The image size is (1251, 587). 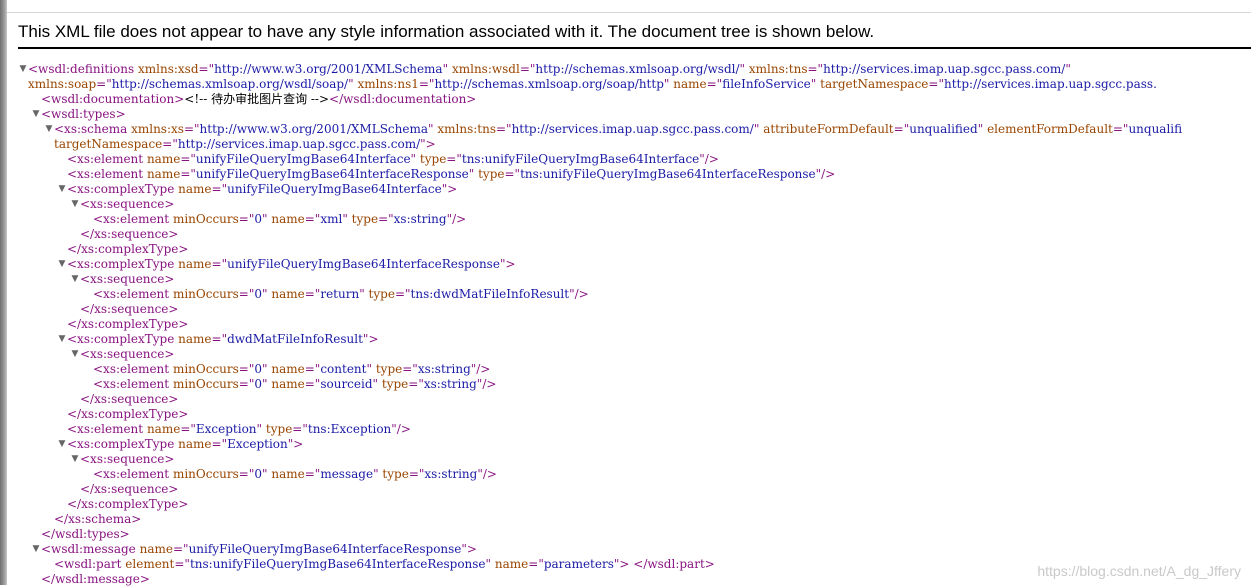 What do you see at coordinates (121, 264) in the screenshot?
I see `xml-tag-text: <xs:complexType` at bounding box center [121, 264].